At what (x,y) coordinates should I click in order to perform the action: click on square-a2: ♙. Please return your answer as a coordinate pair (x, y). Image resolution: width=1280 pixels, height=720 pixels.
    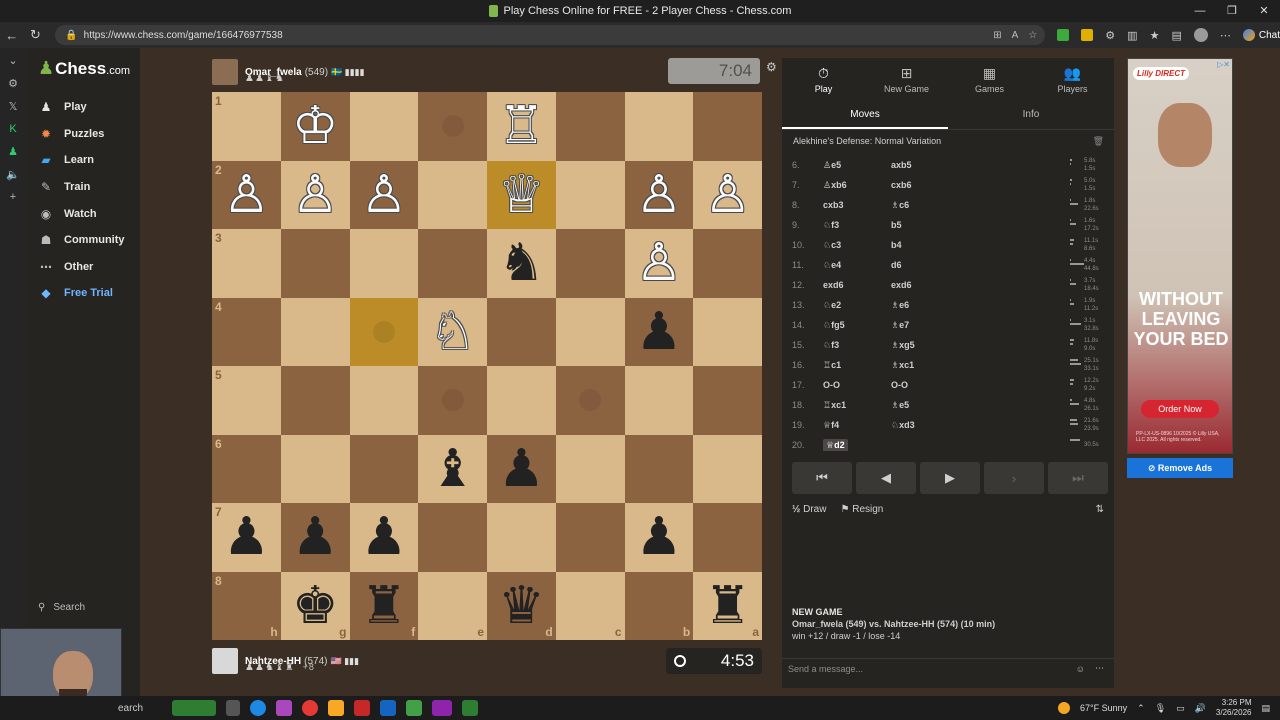
    Looking at the image, I should click on (727, 194).